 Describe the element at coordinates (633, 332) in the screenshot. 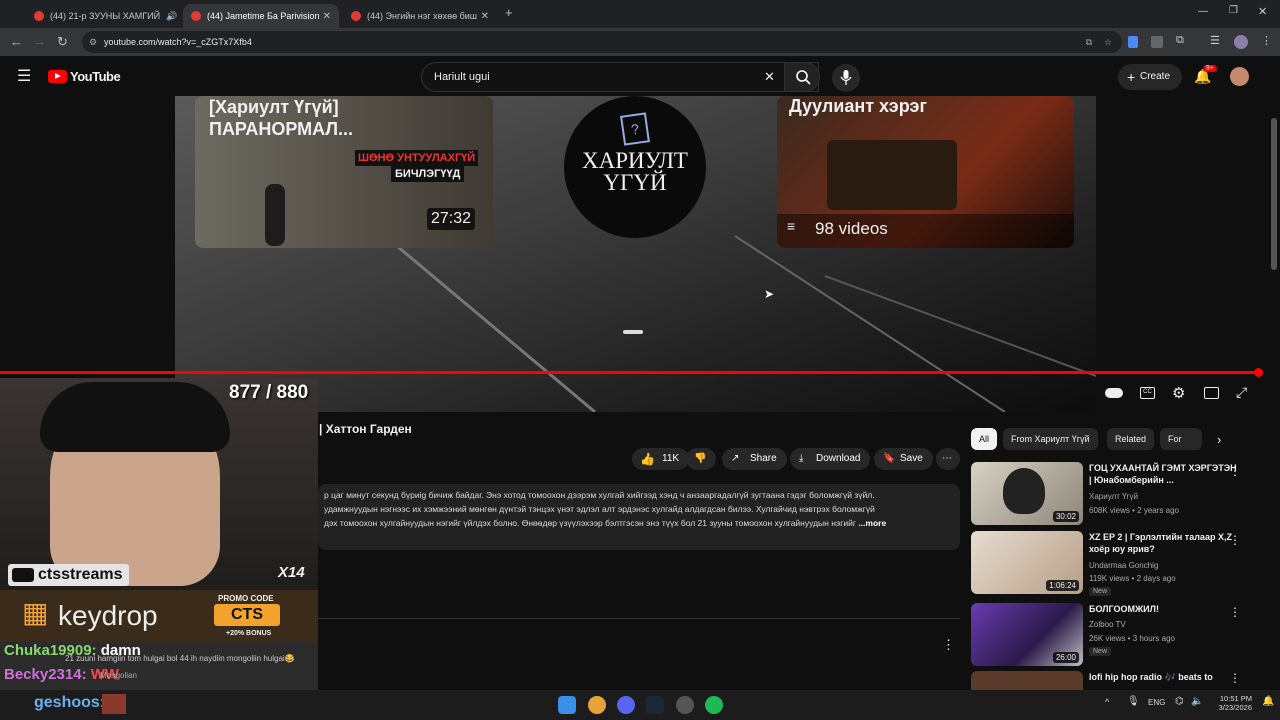

I see `video-indicator` at that location.